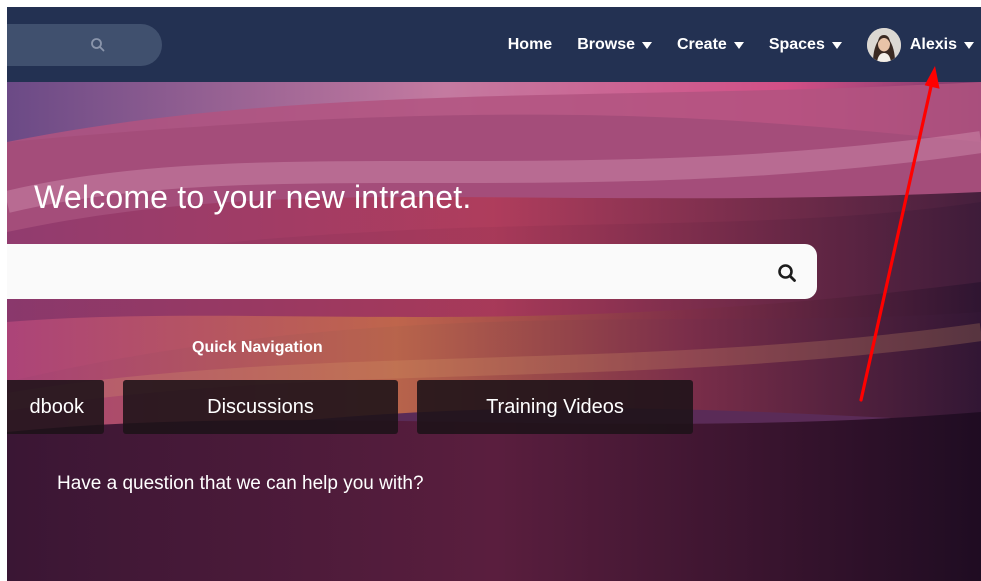 The height and width of the screenshot is (581, 981). I want to click on user-avatar-icon, so click(883, 44).